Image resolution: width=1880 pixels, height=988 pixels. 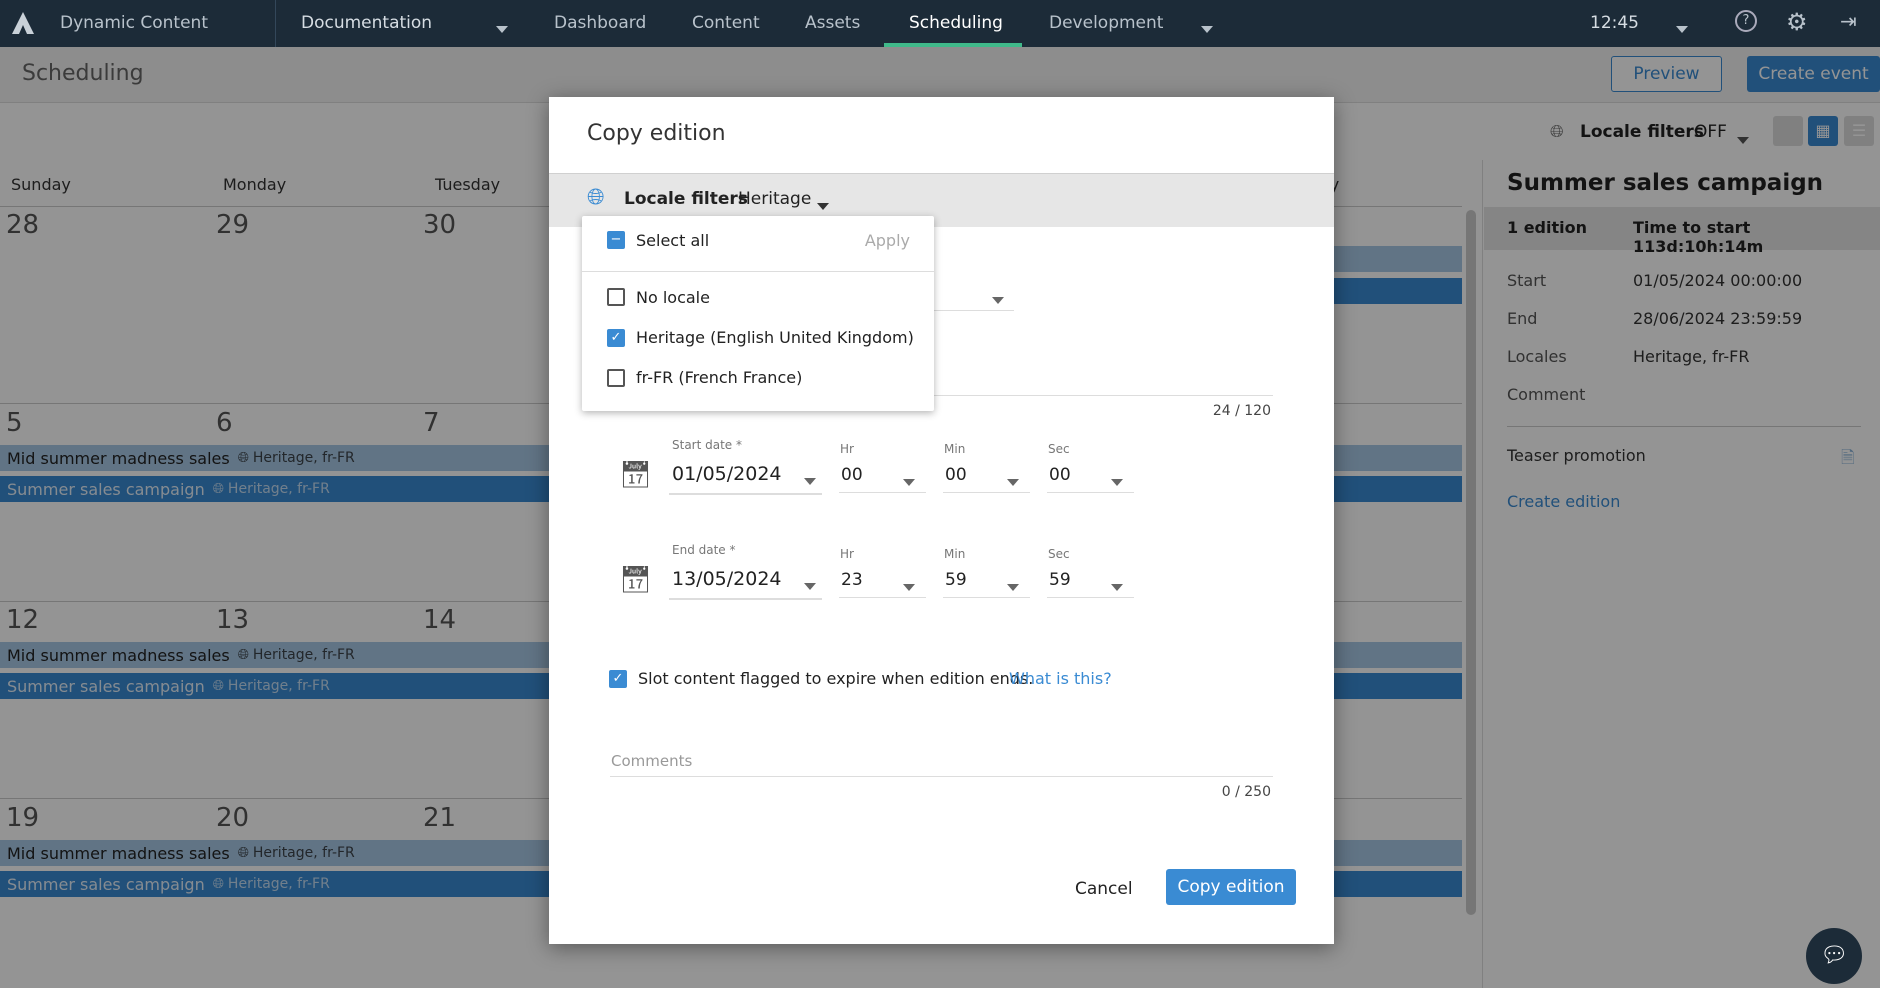 What do you see at coordinates (956, 475) in the screenshot?
I see `start-min-select: 00` at bounding box center [956, 475].